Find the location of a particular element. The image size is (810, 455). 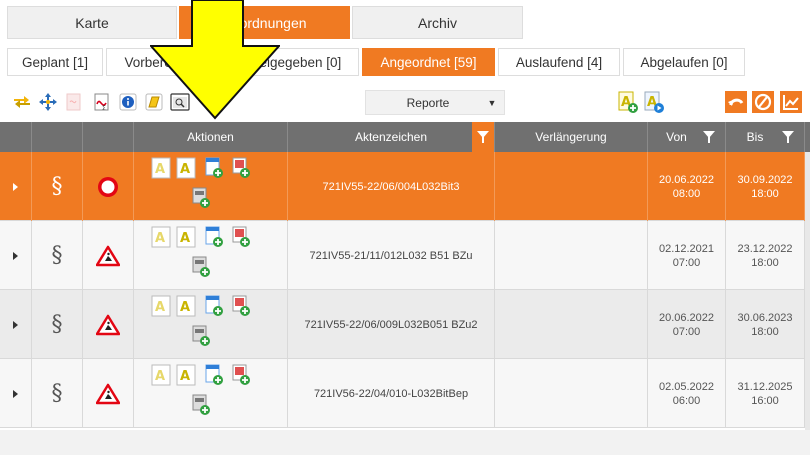

preview-icon is located at coordinates (180, 102).